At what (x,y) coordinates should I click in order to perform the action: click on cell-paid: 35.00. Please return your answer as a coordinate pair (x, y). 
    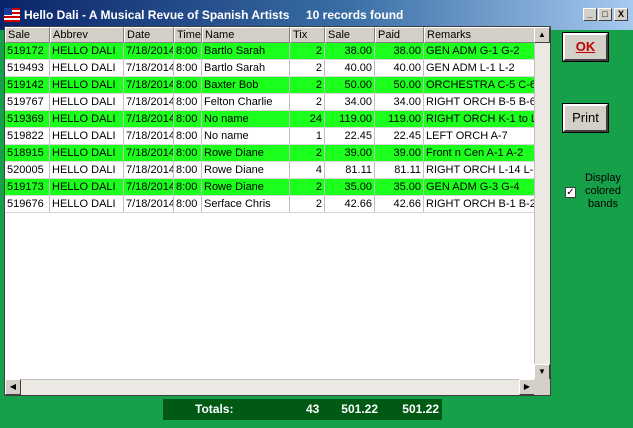
    Looking at the image, I should click on (399, 187).